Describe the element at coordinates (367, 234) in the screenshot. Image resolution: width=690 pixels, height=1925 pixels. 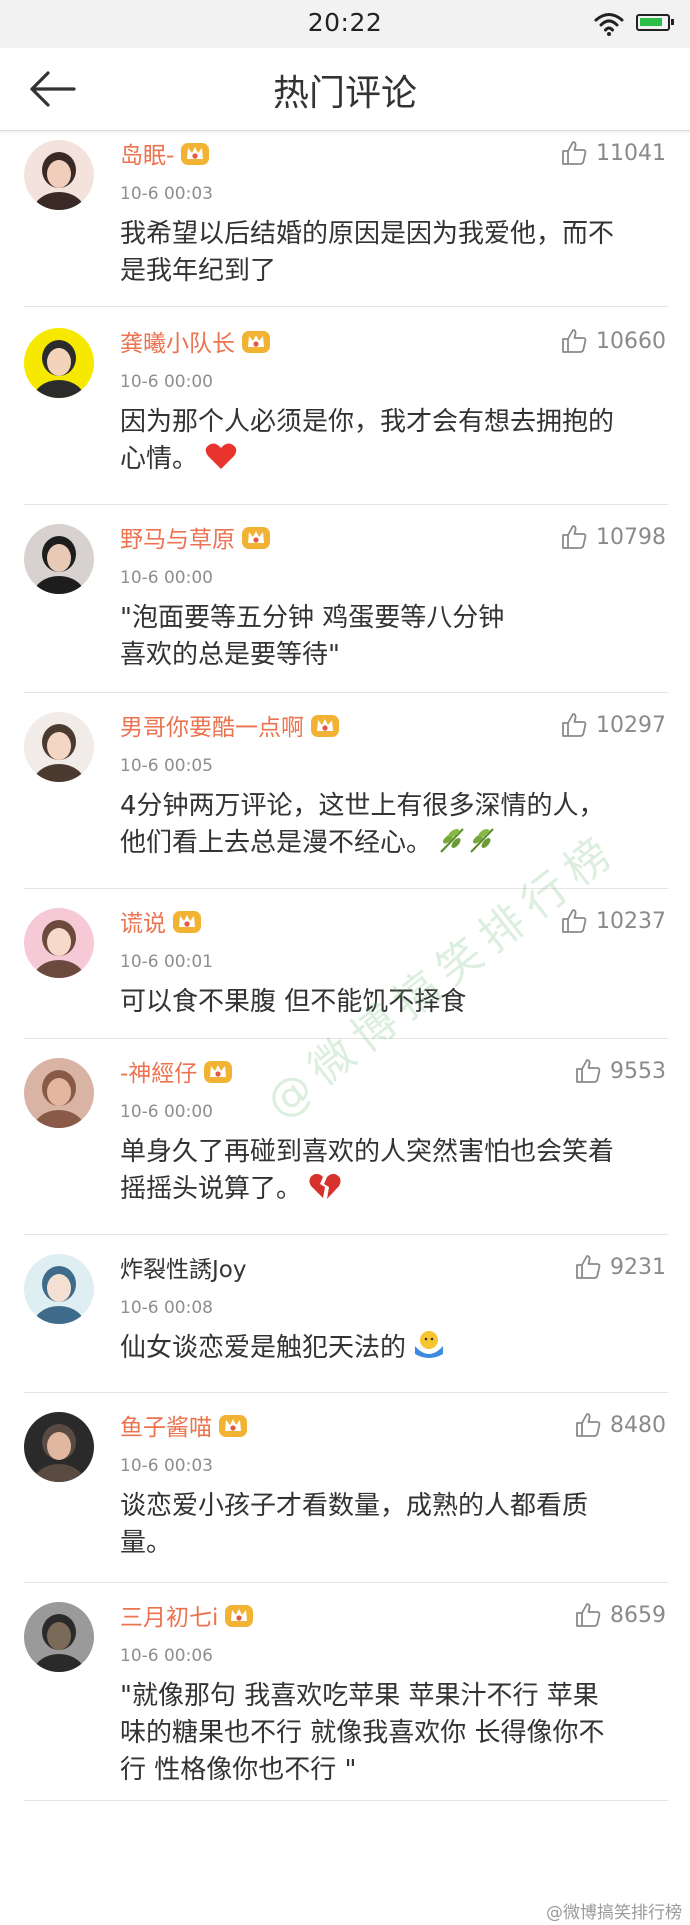
I see `comment-text-content: 我希望以后结婚的原因是因为我爱他，而不` at that location.